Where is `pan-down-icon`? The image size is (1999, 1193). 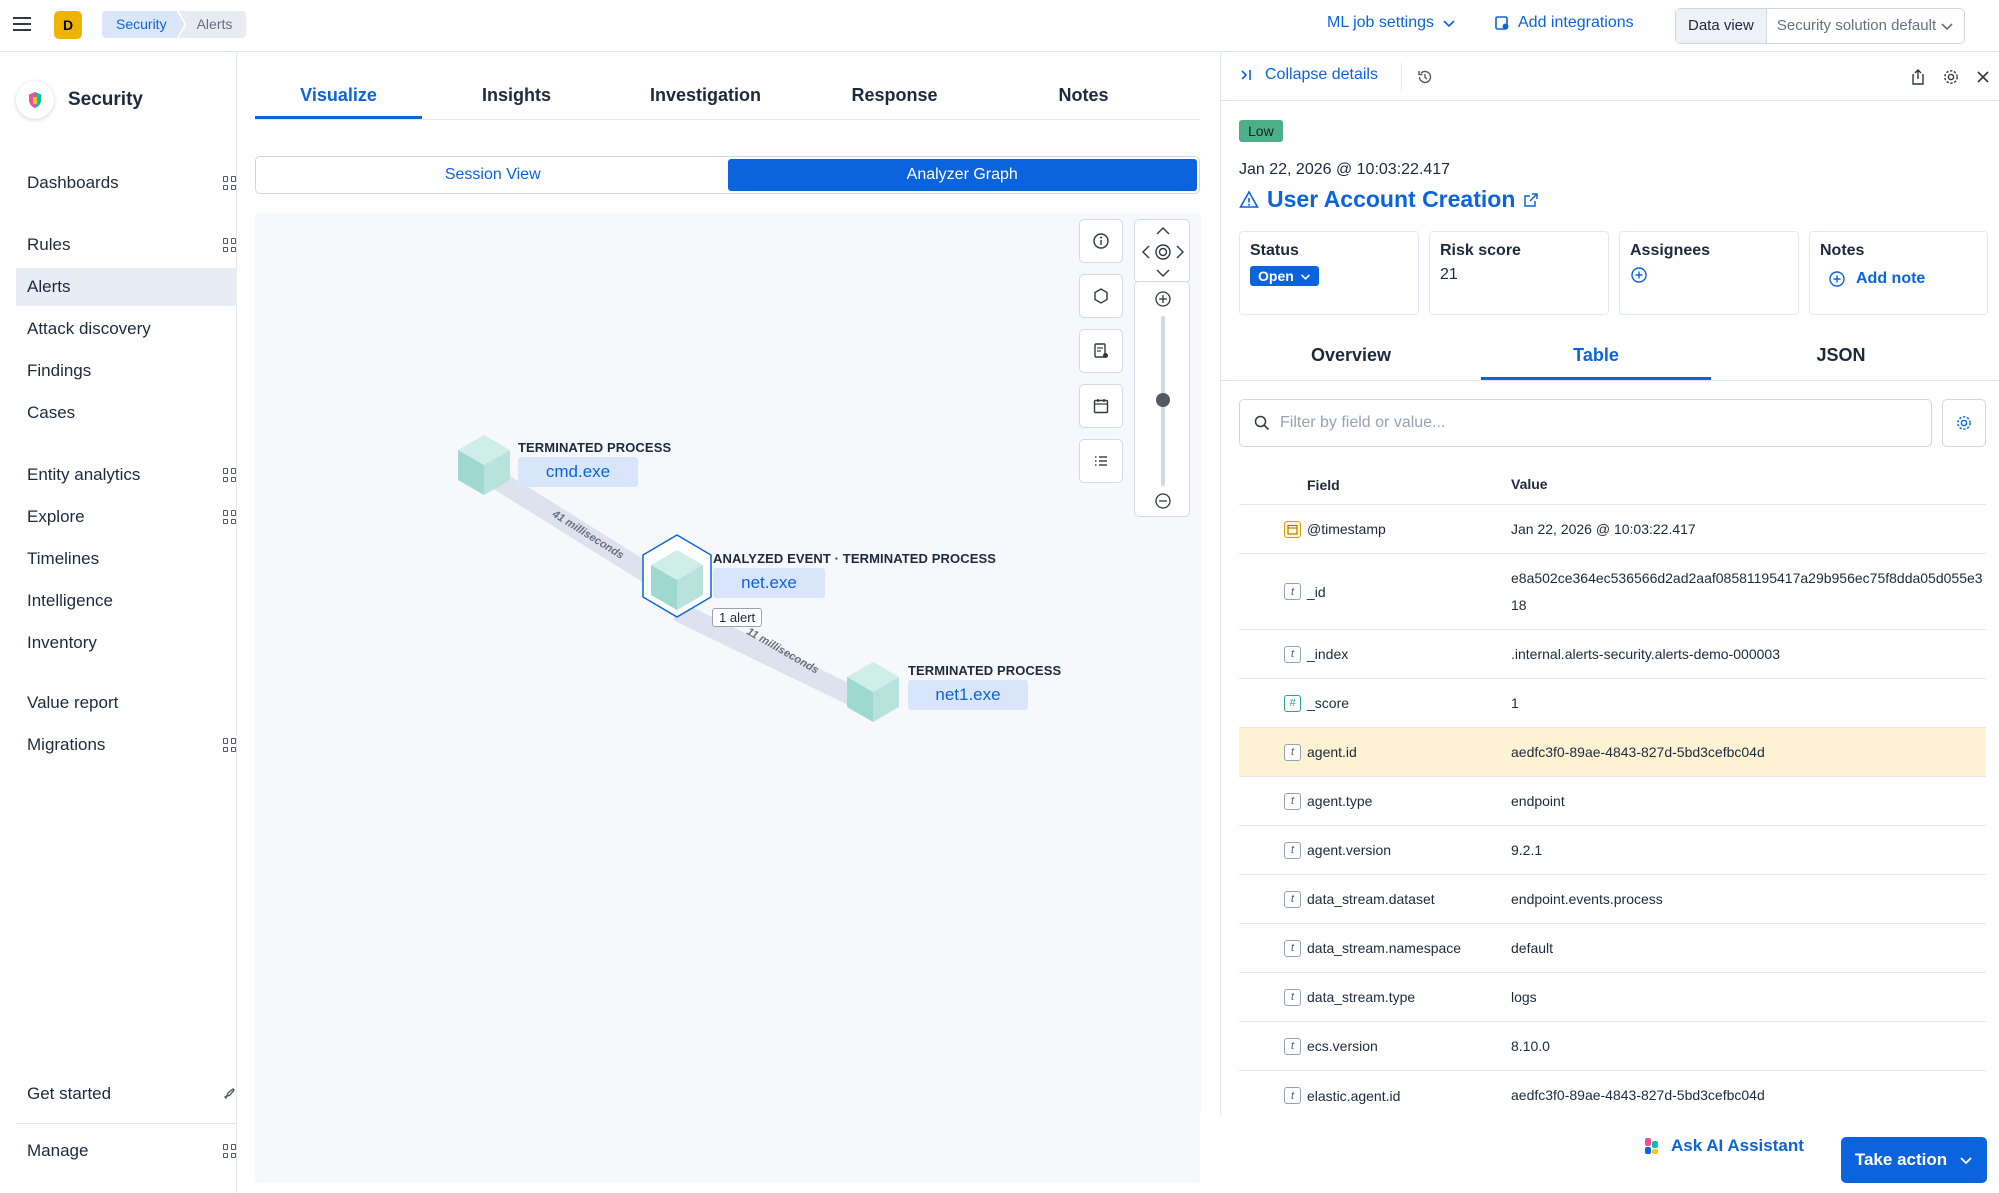 pan-down-icon is located at coordinates (1163, 273).